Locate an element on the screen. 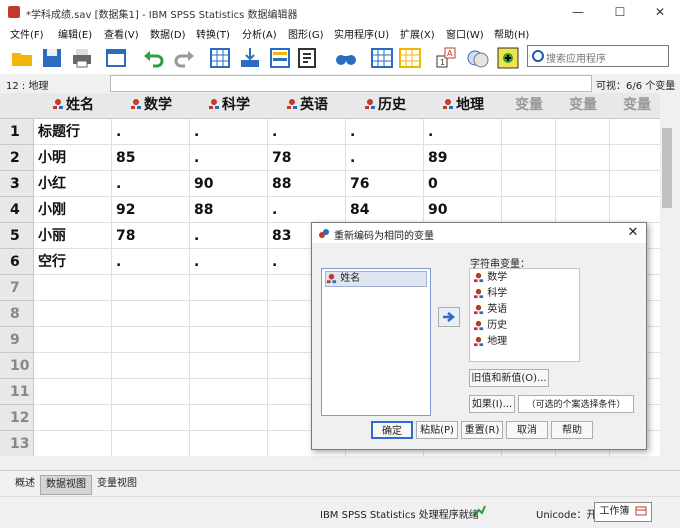 The width and height of the screenshot is (680, 528). source-variable-item: 姓名 is located at coordinates (376, 279).